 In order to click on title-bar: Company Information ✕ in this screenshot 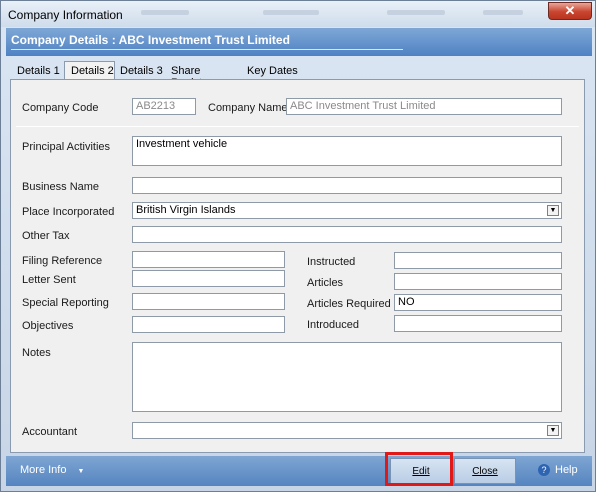, I will do `click(298, 14)`.